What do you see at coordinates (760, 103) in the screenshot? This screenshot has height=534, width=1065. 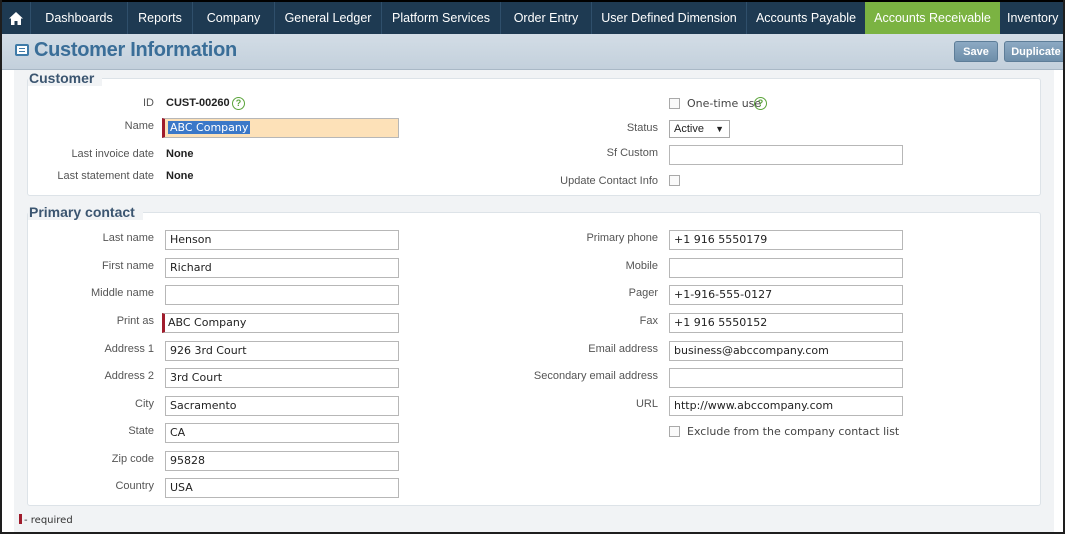 I see `one-time-help-icon: ?` at bounding box center [760, 103].